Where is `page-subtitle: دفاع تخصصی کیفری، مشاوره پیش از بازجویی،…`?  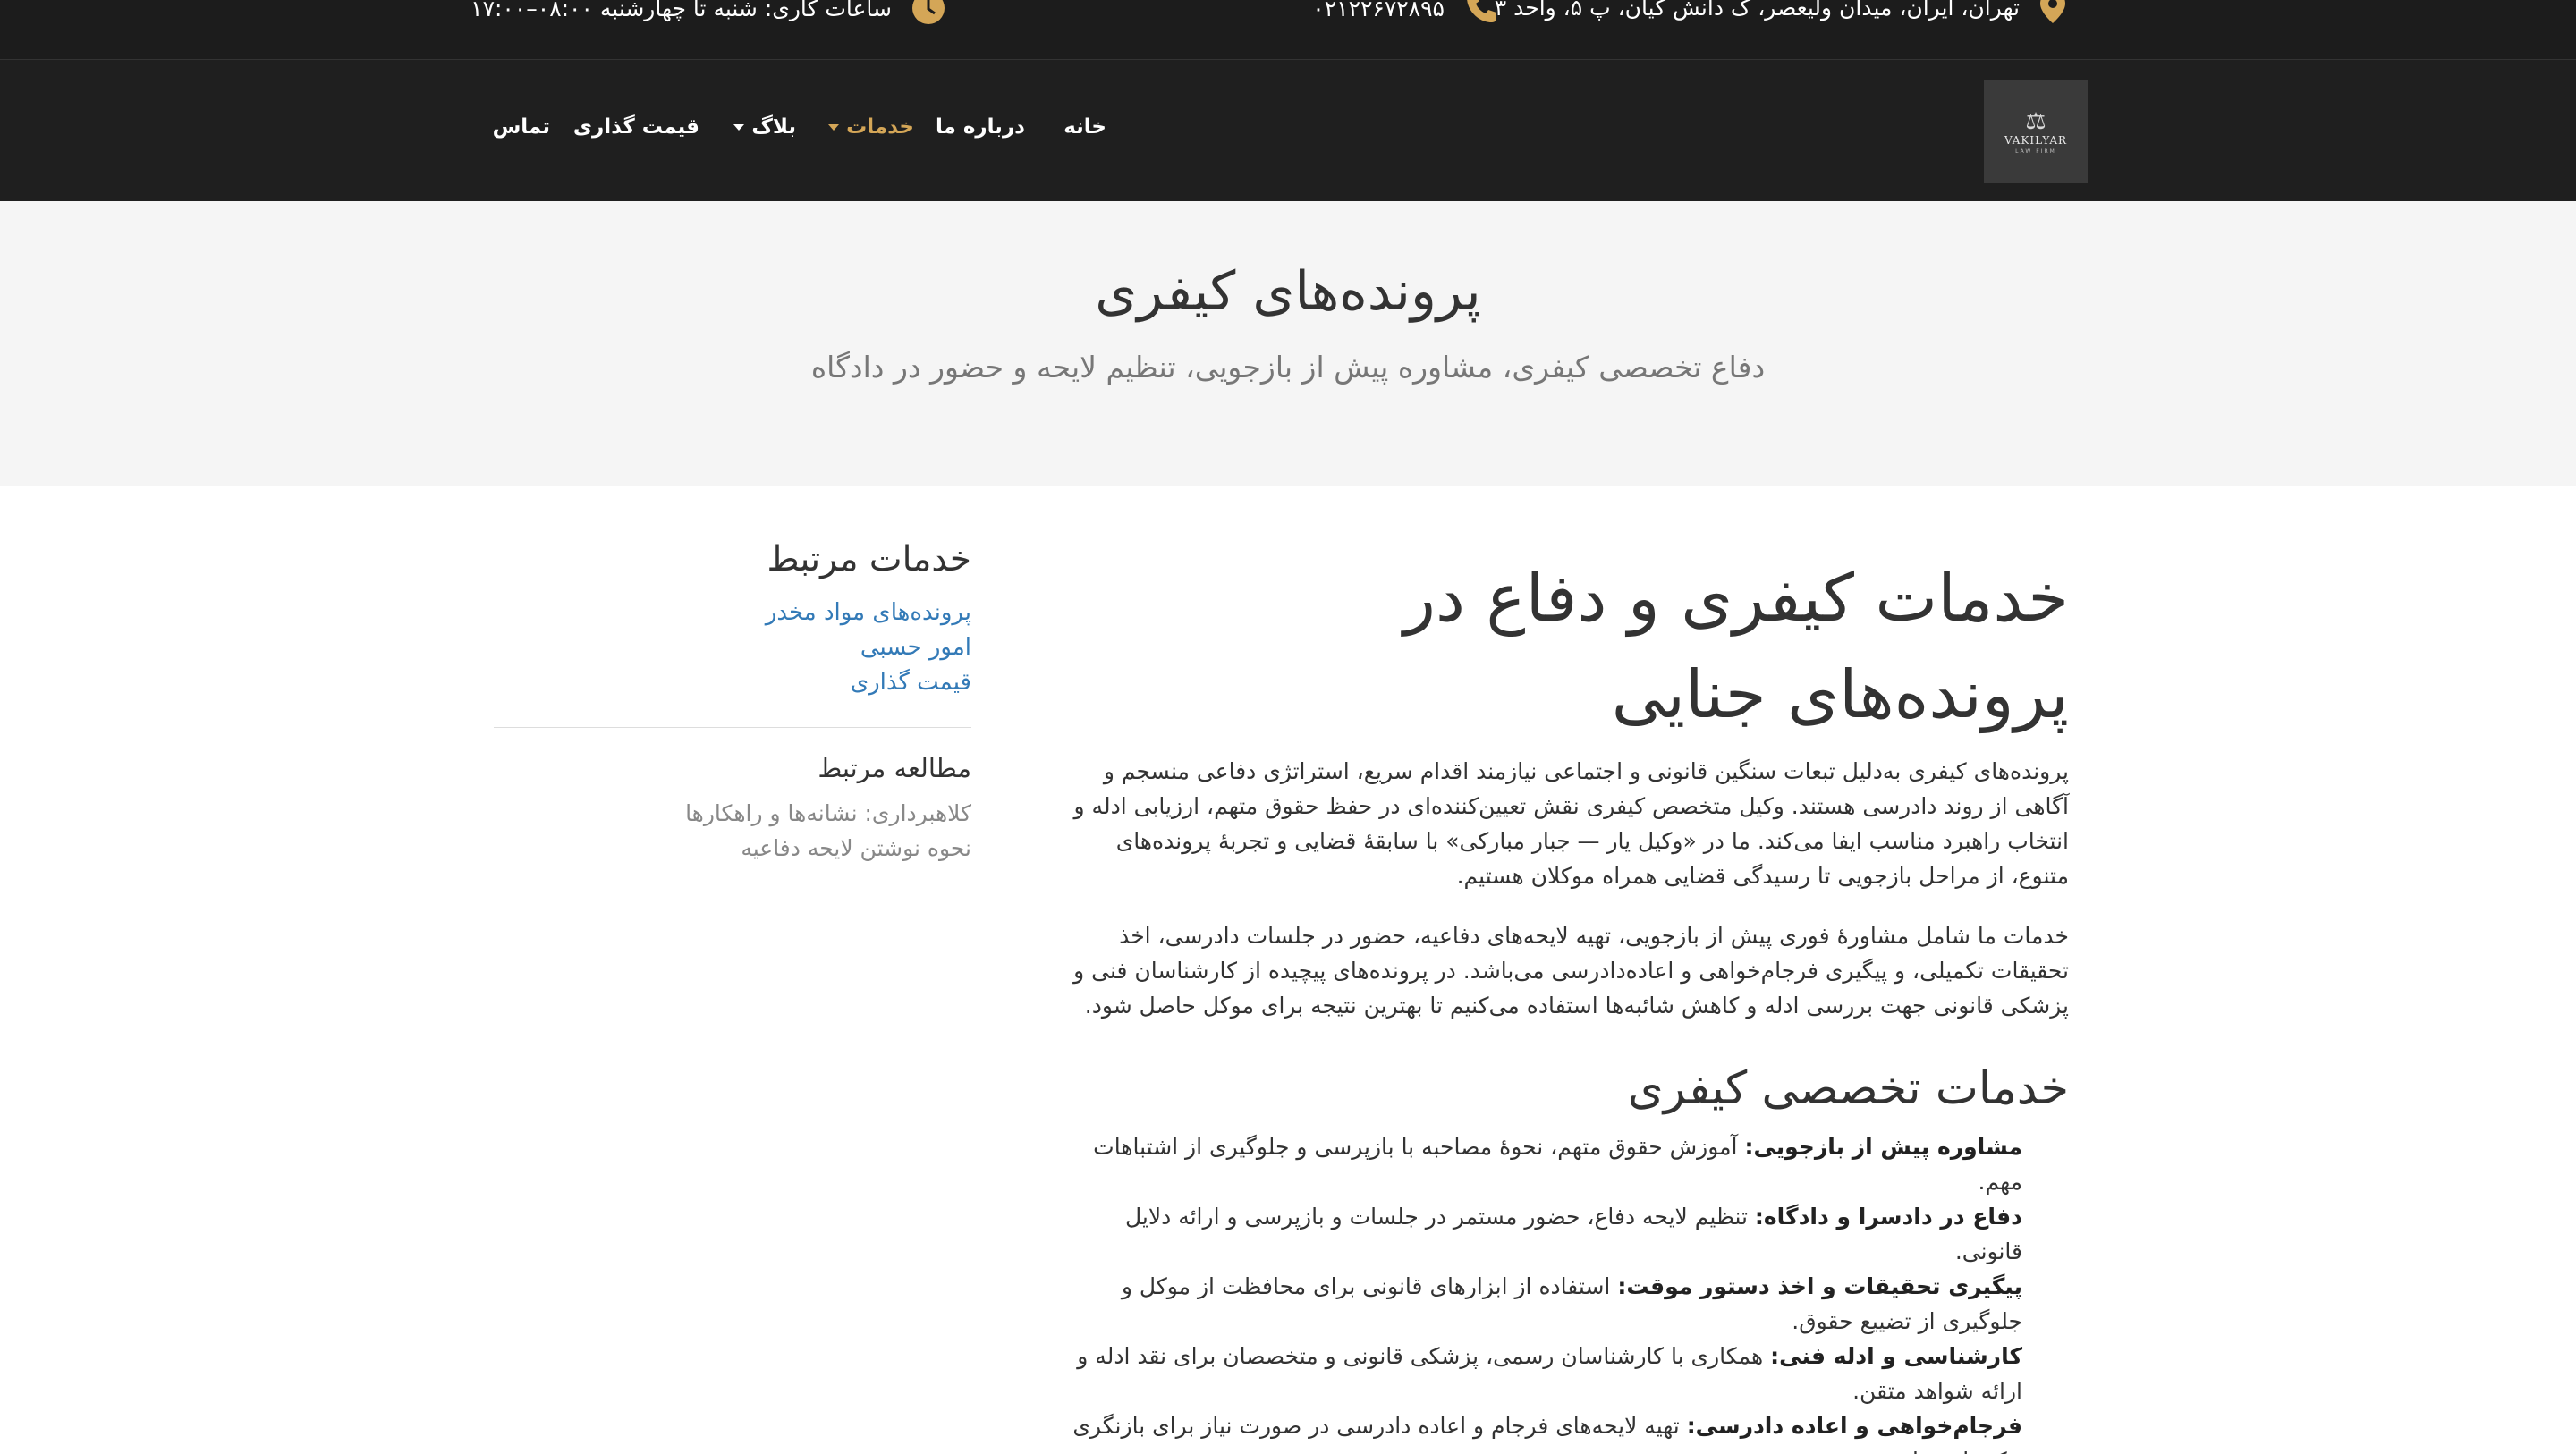 page-subtitle: دفاع تخصصی کیفری، مشاوره پیش از بازجویی،… is located at coordinates (1288, 367).